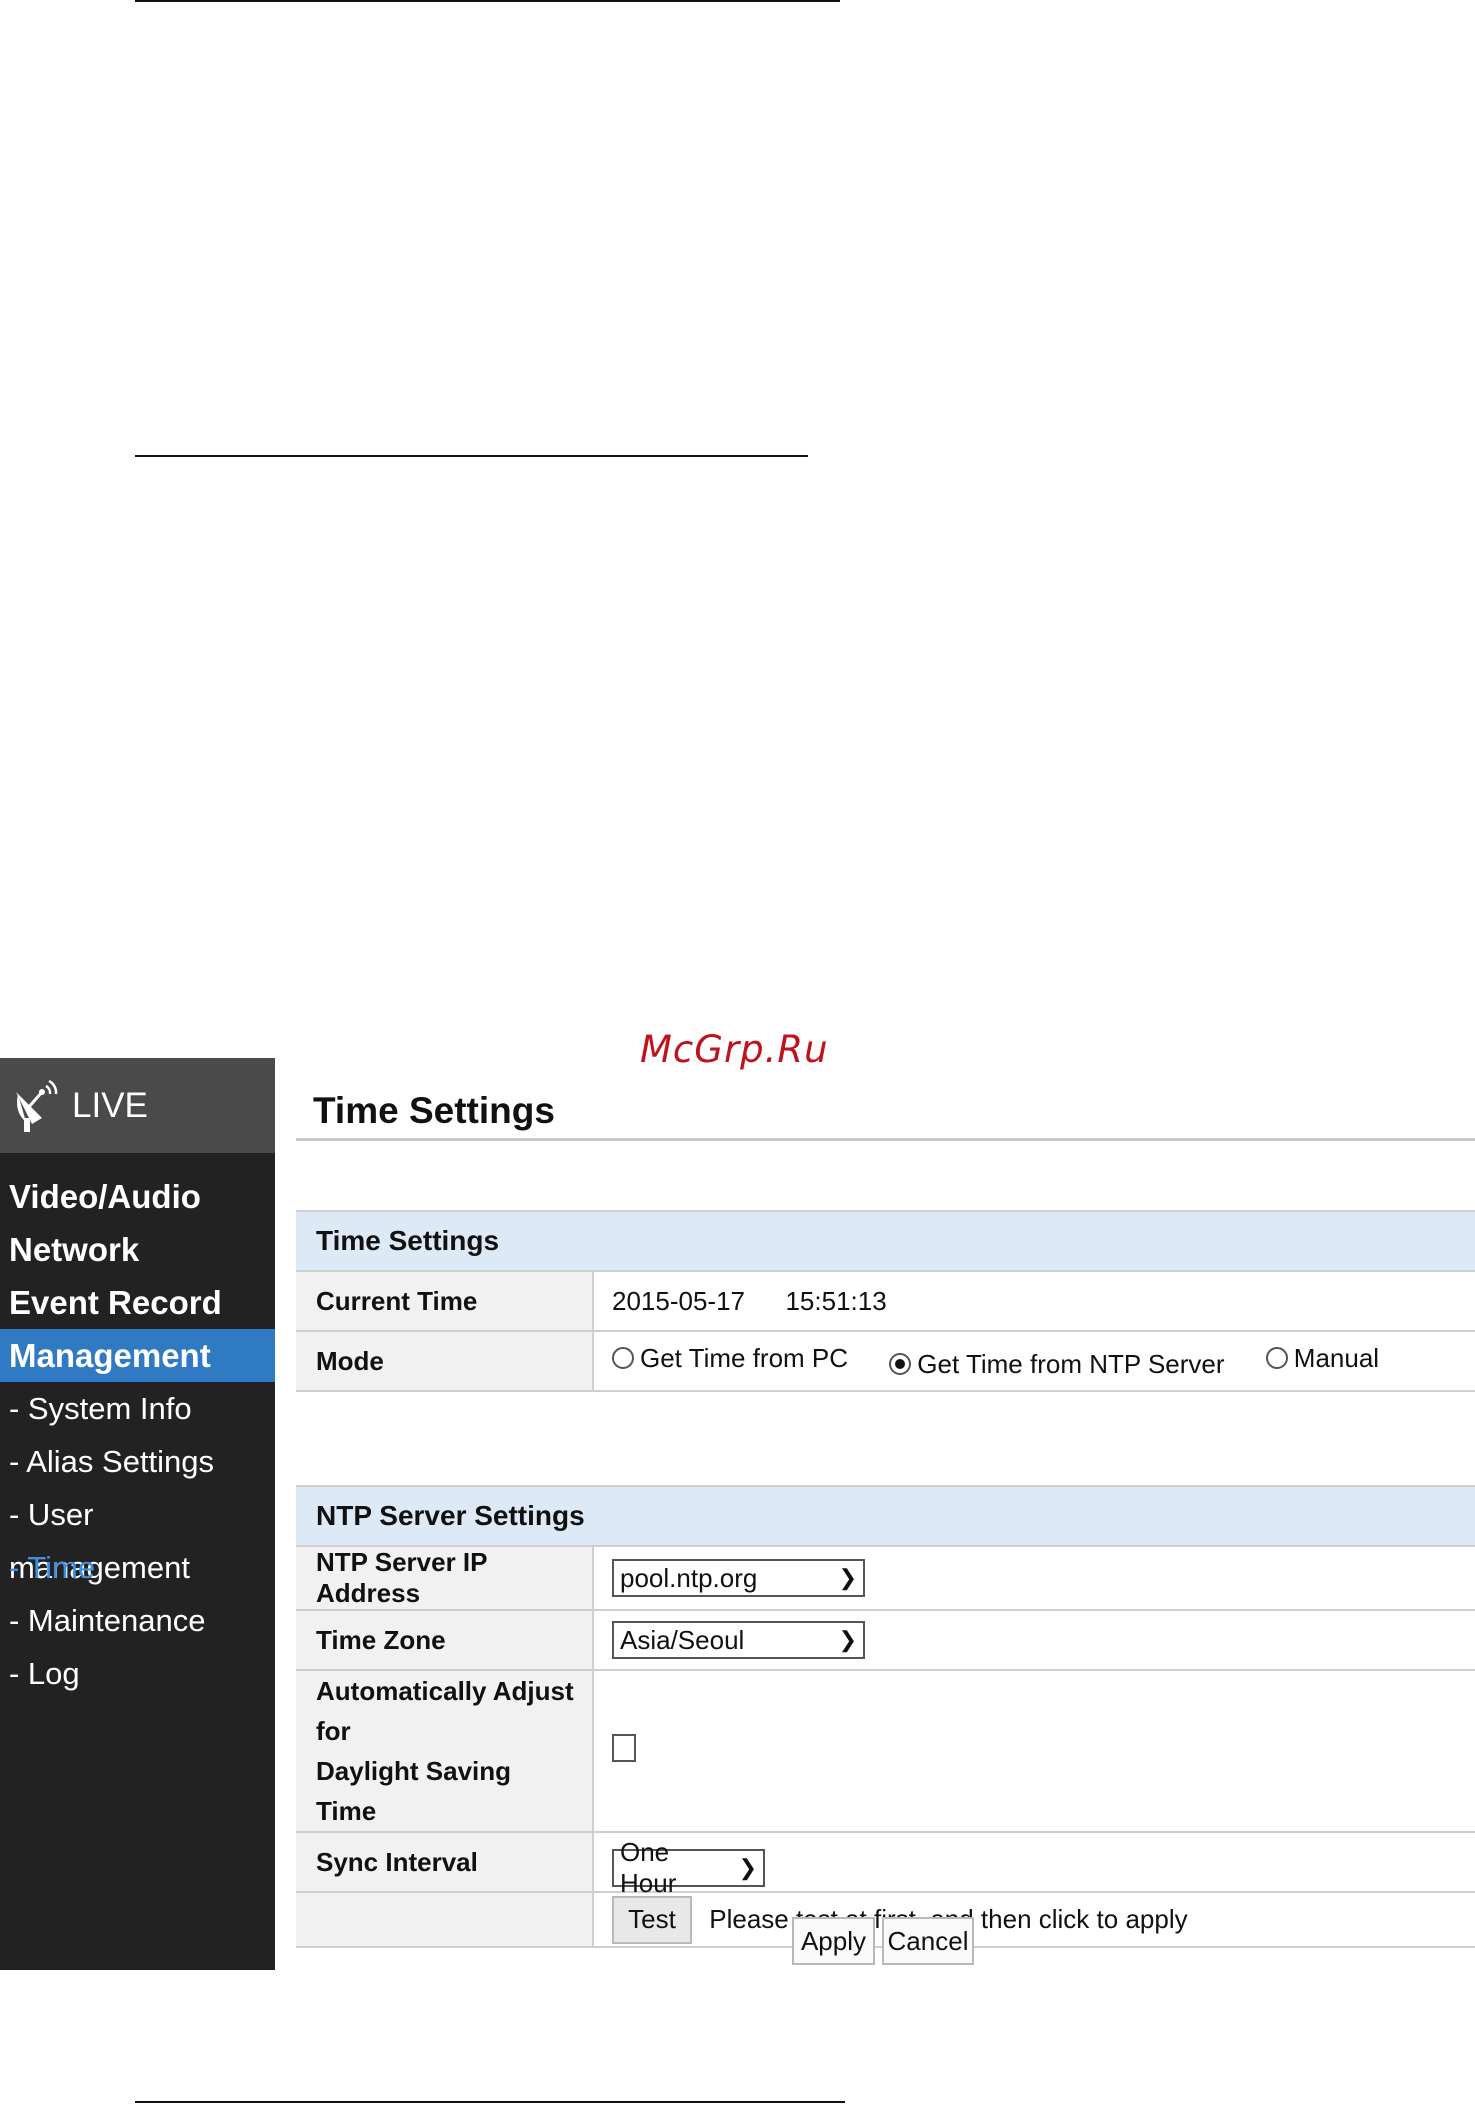 The image size is (1475, 2105). I want to click on sync-interval-select: One Hour ❯, so click(688, 1867).